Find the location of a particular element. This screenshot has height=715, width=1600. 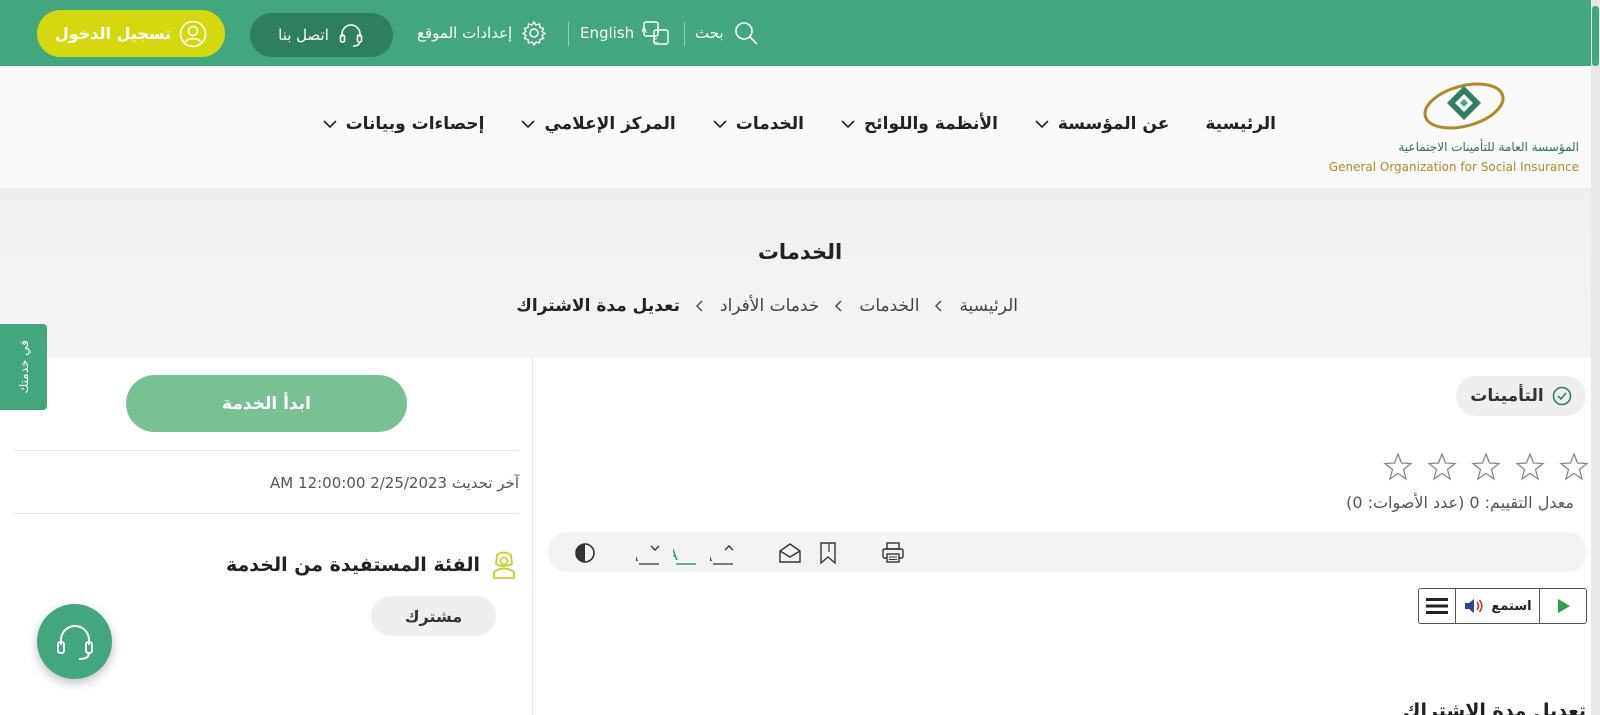

listen-label: استمع is located at coordinates (1511, 606).